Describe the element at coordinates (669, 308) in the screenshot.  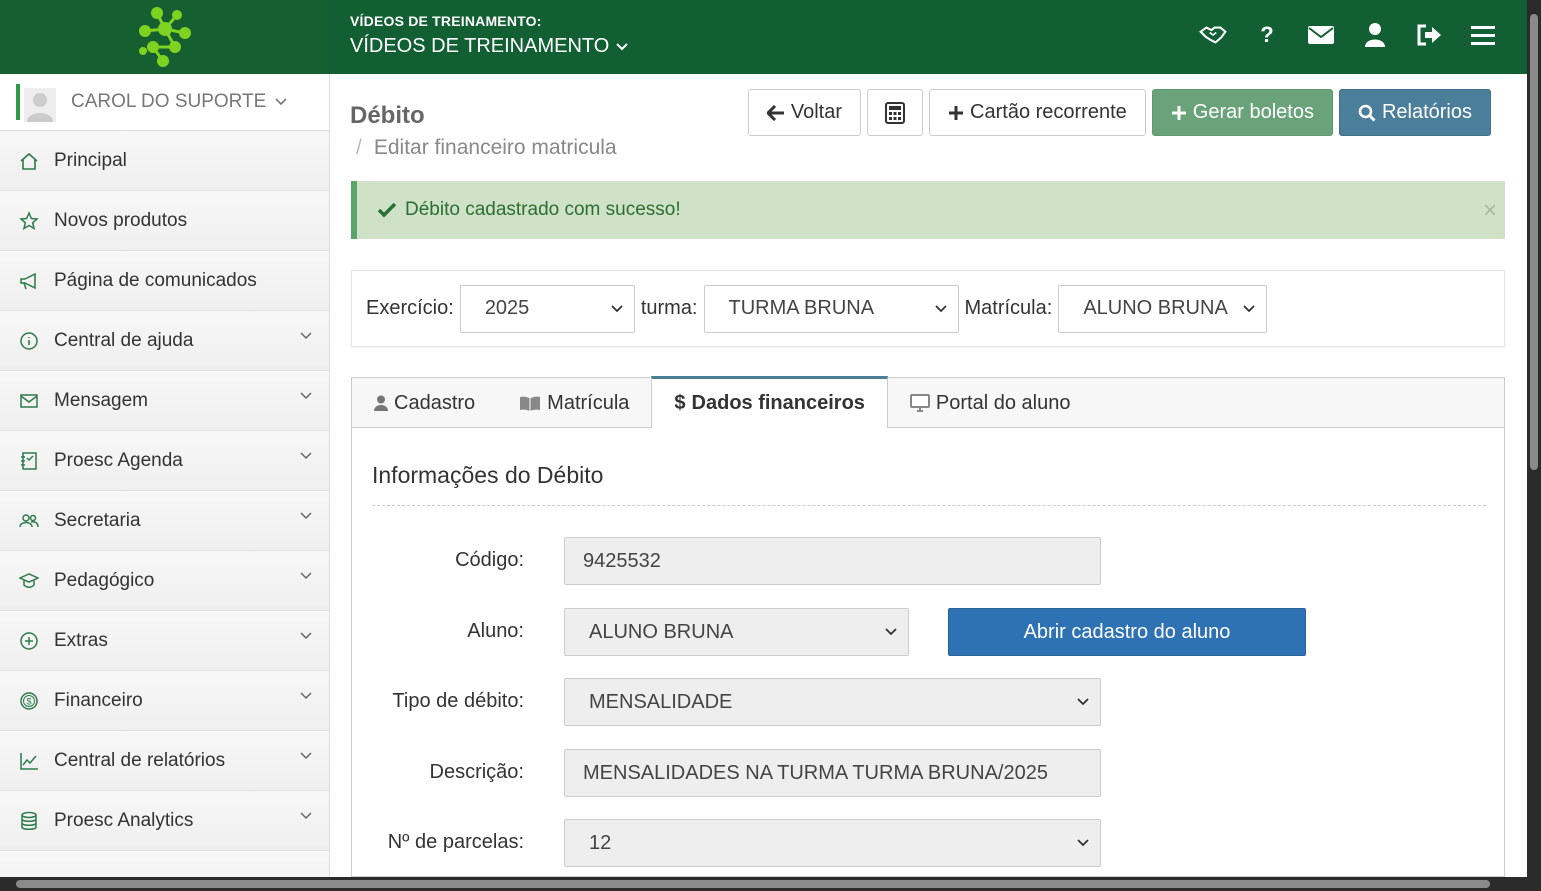
I see `turma-label: turma:` at that location.